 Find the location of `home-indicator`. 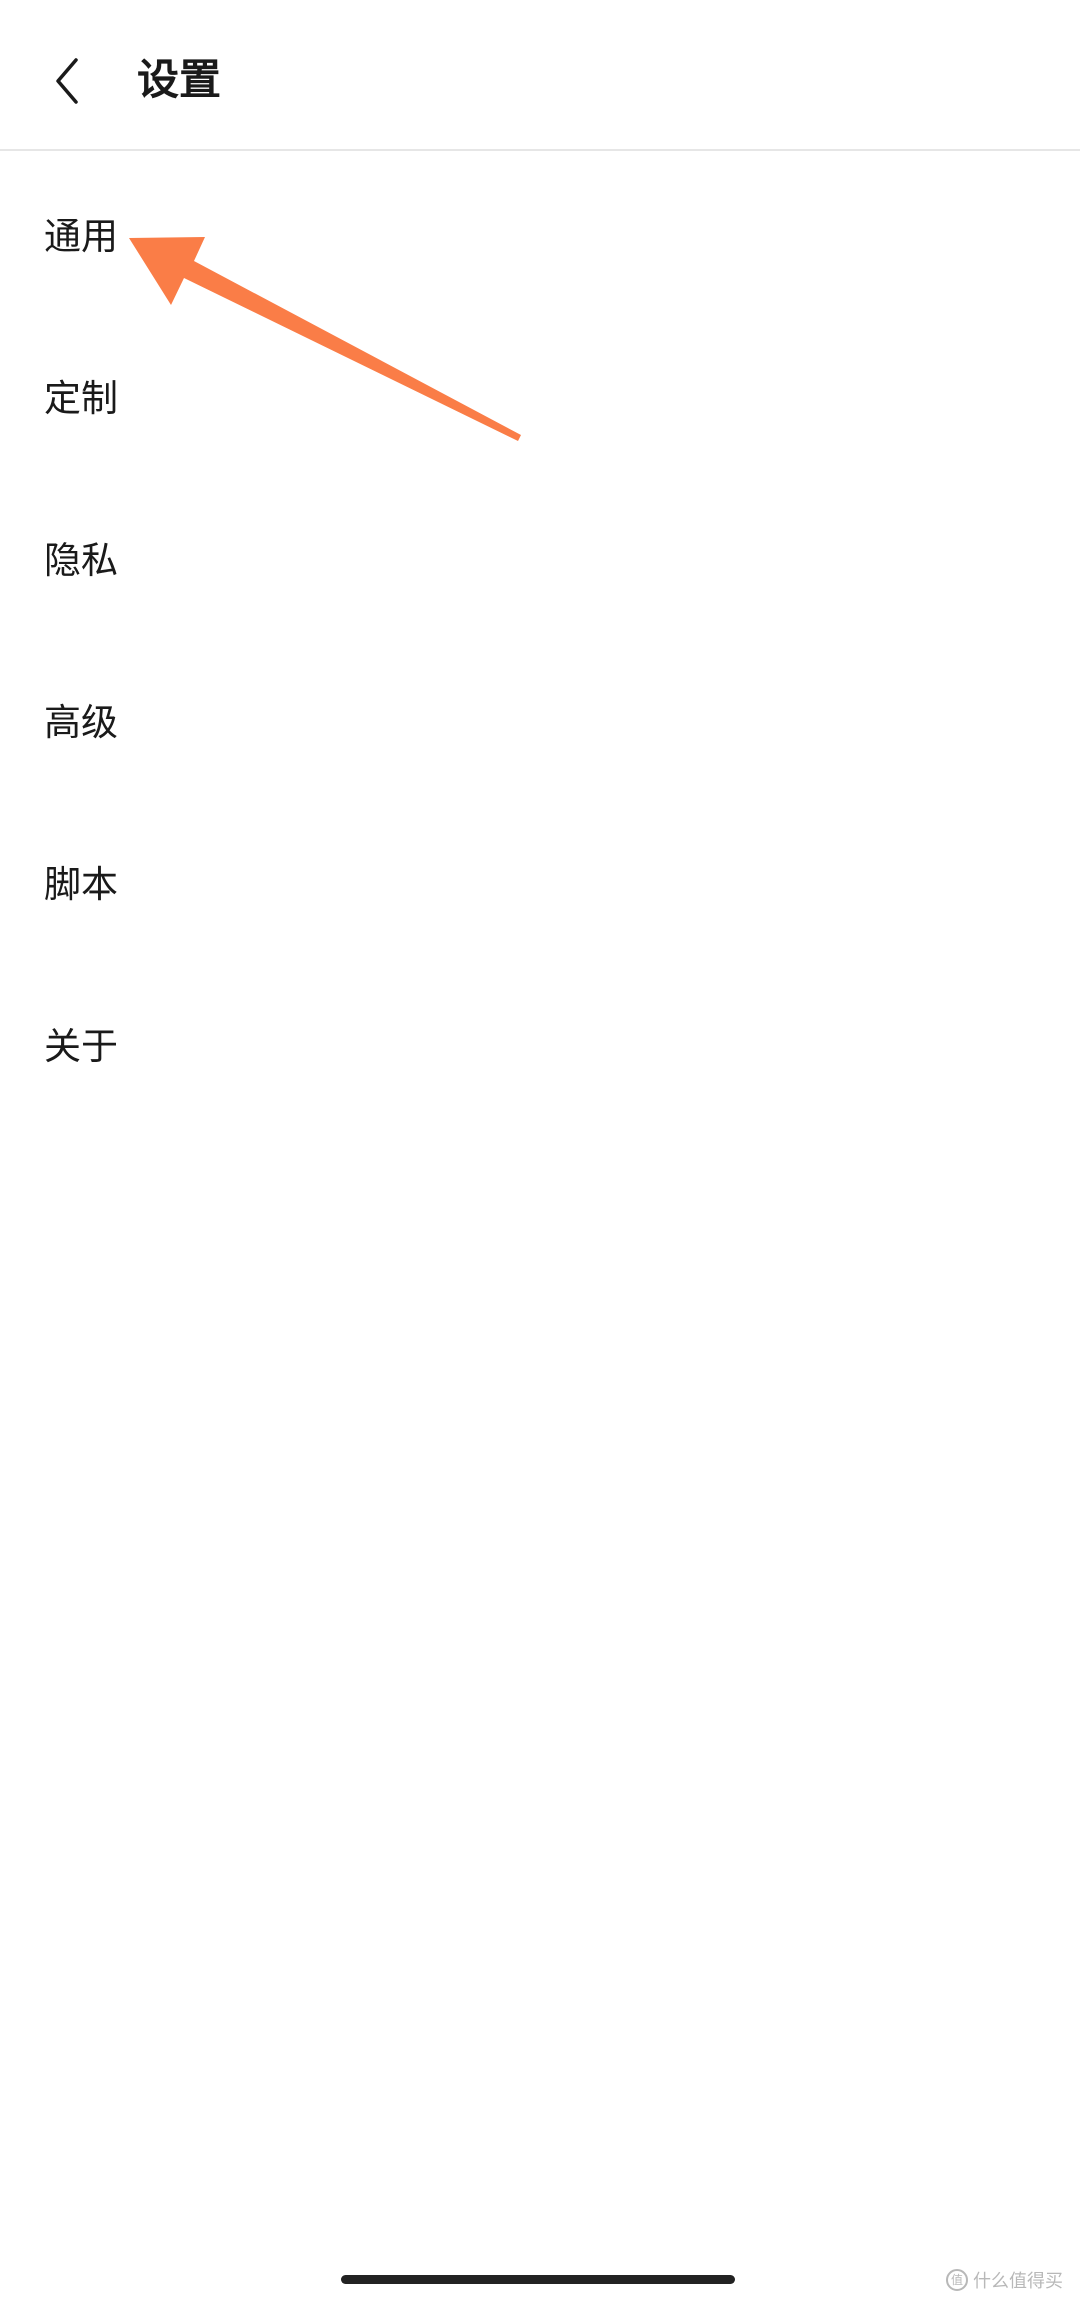

home-indicator is located at coordinates (538, 2279).